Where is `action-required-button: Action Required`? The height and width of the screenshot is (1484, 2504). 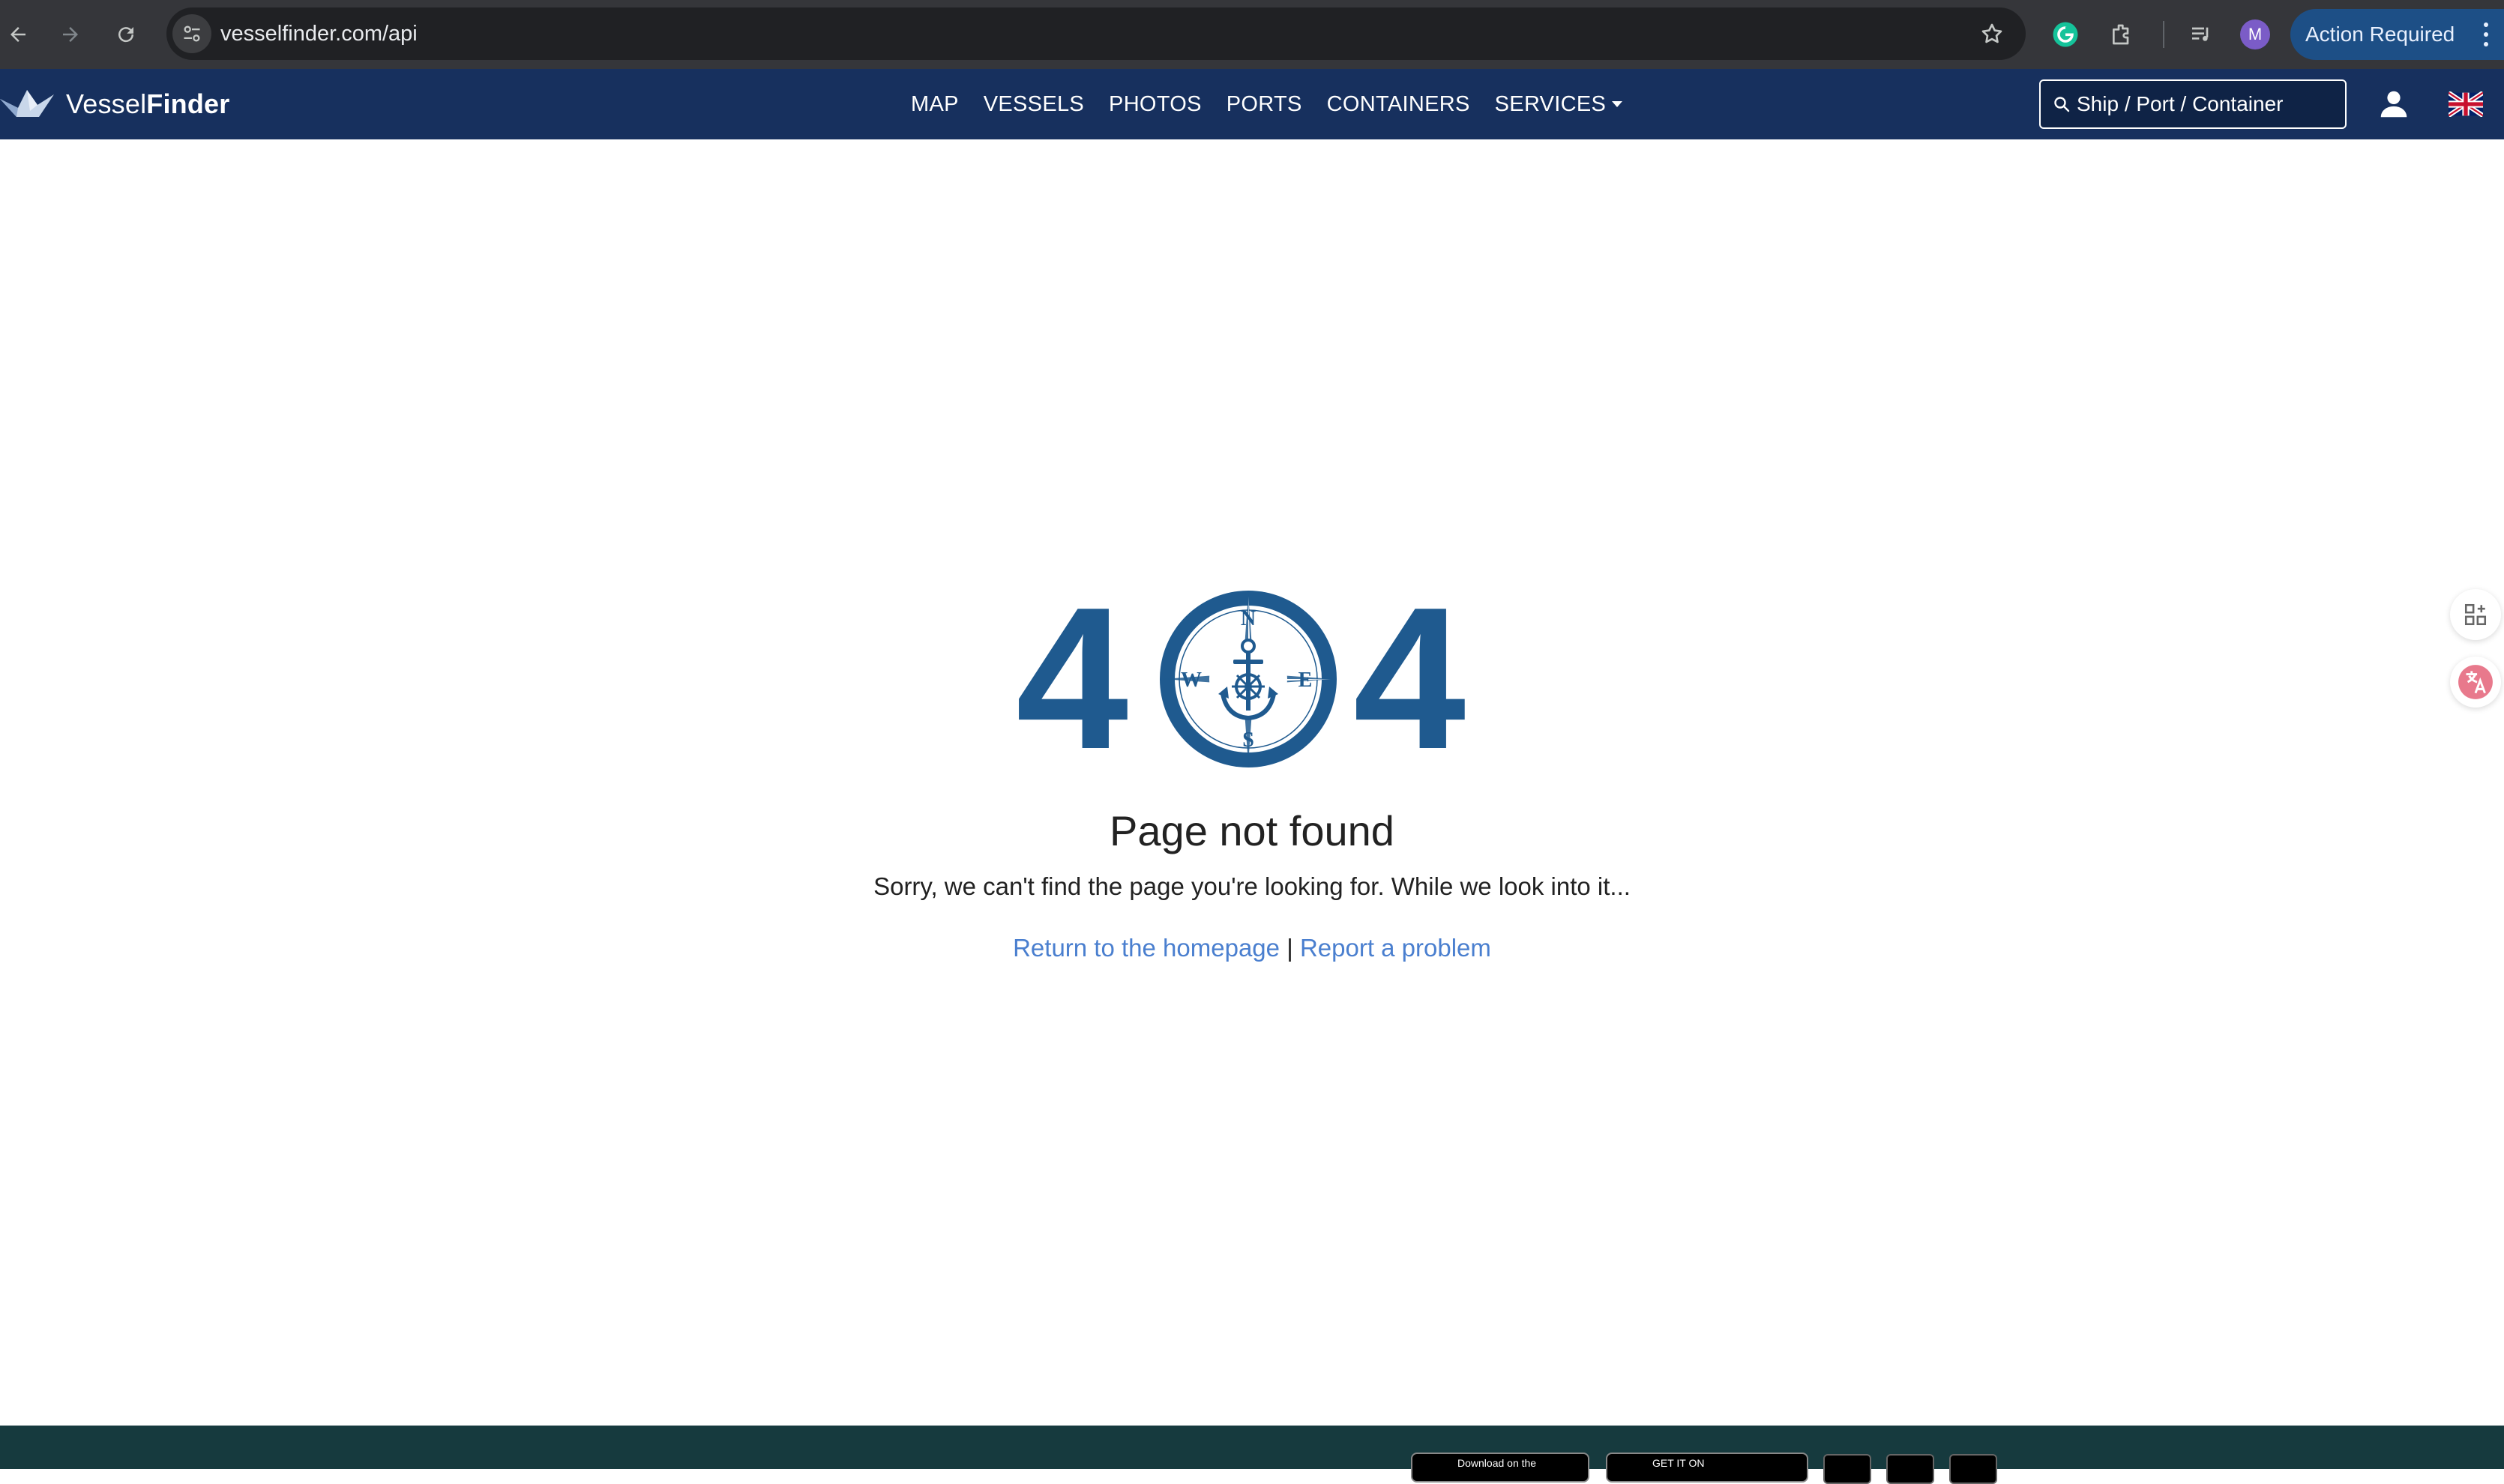
action-required-button: Action Required is located at coordinates (2397, 35).